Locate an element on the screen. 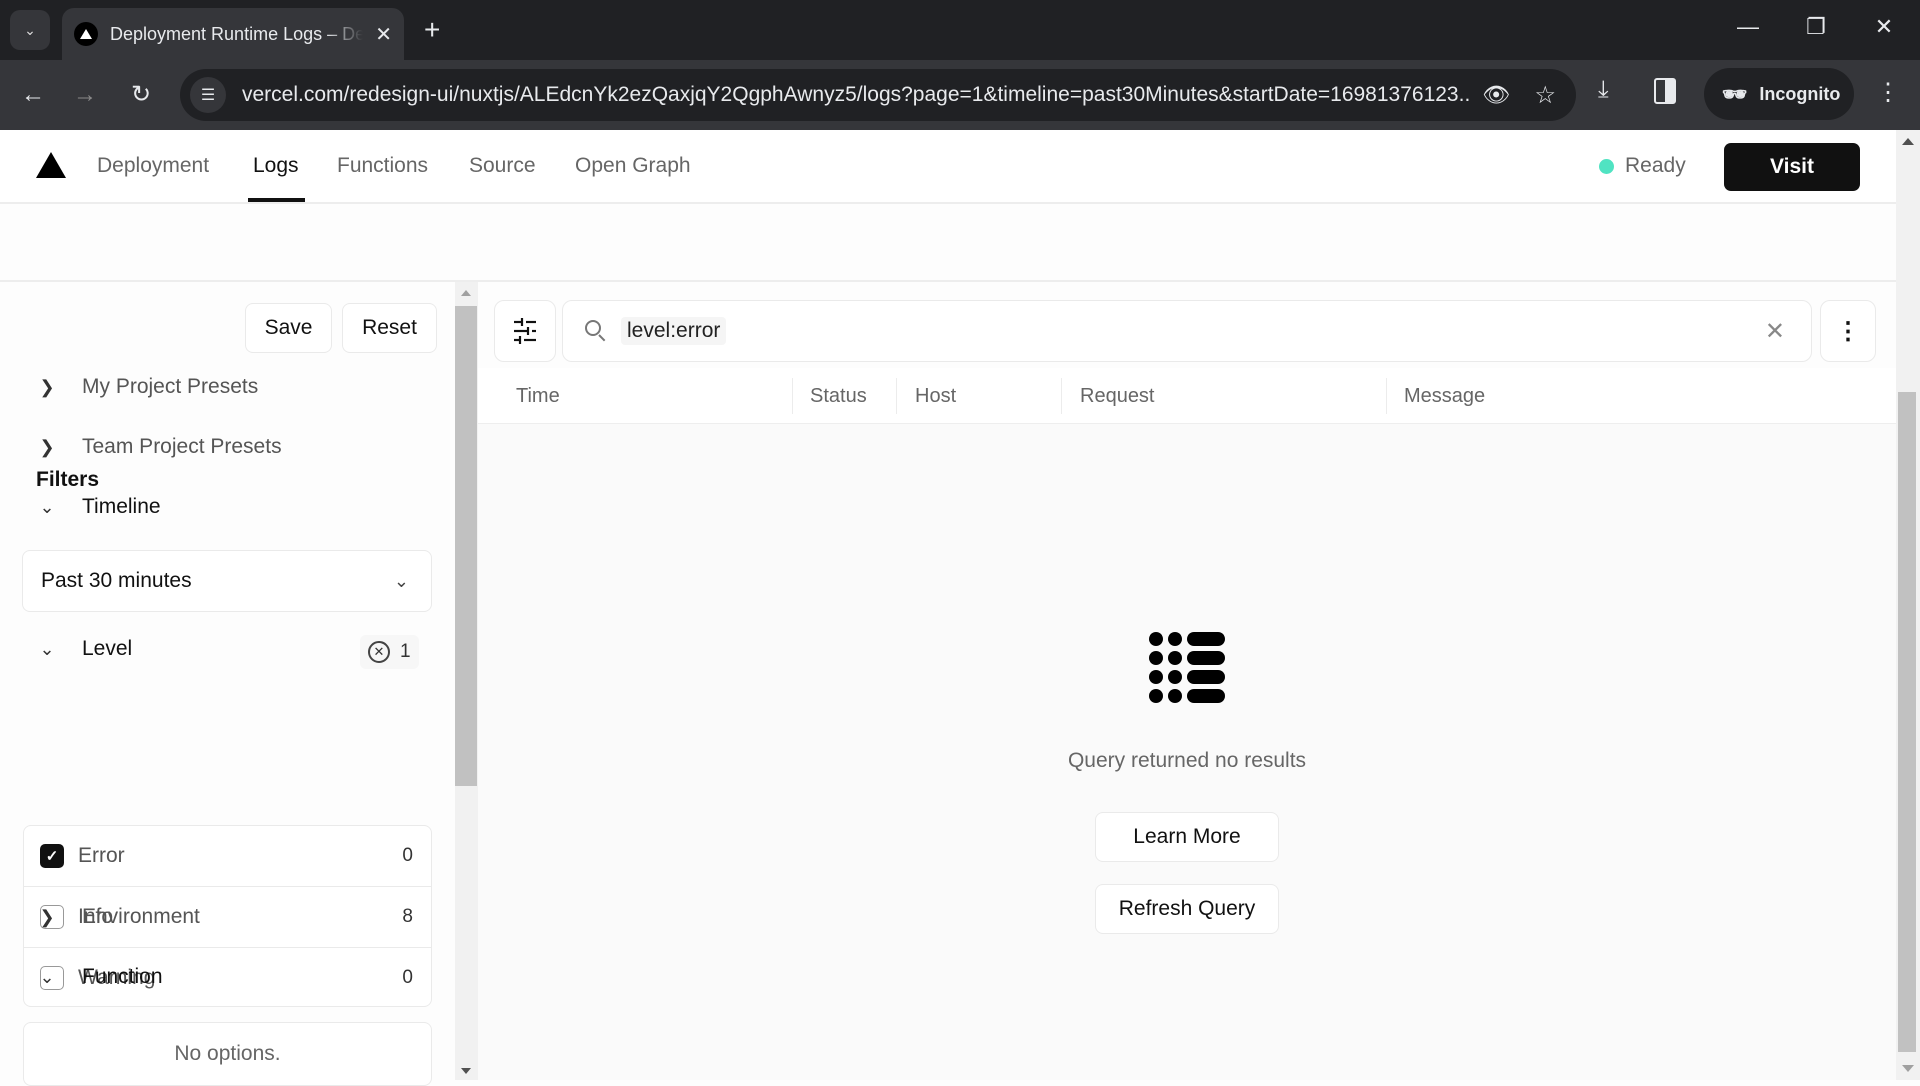  clear-search-icon: ✕ is located at coordinates (1775, 331).